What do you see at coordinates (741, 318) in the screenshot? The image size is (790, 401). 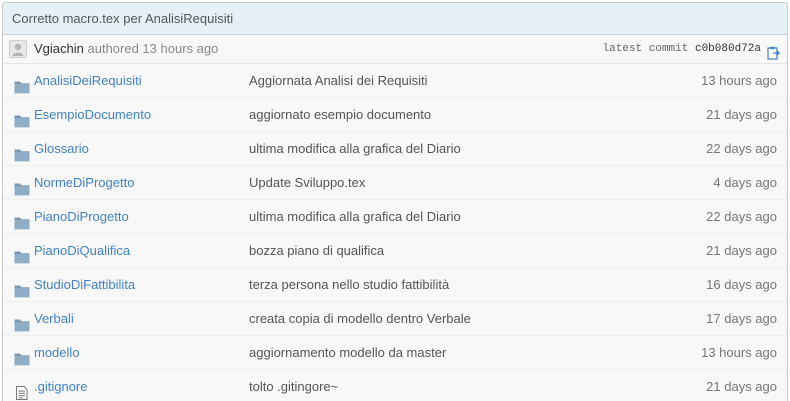 I see `commit-age: 17 days ago` at bounding box center [741, 318].